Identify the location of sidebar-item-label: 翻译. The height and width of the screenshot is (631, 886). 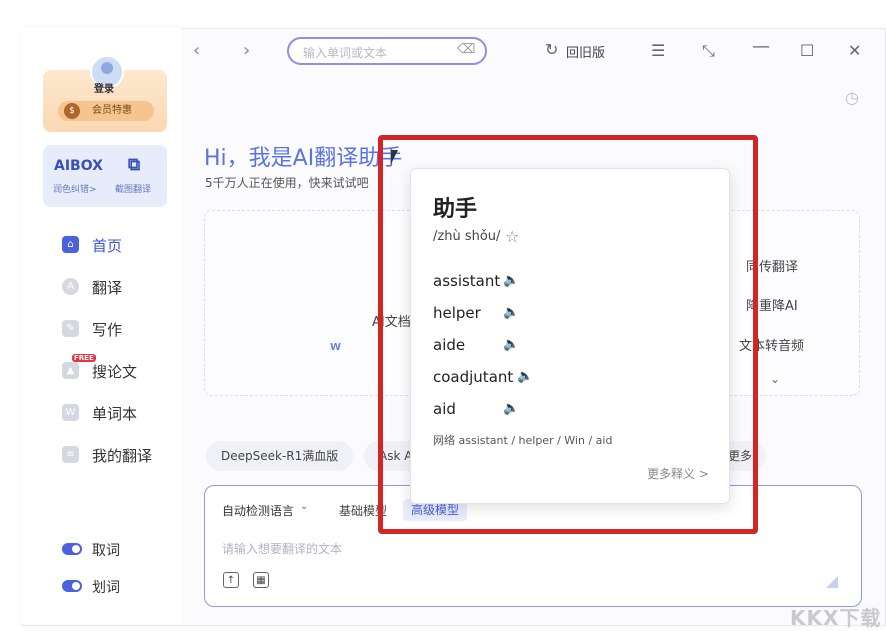
(107, 288).